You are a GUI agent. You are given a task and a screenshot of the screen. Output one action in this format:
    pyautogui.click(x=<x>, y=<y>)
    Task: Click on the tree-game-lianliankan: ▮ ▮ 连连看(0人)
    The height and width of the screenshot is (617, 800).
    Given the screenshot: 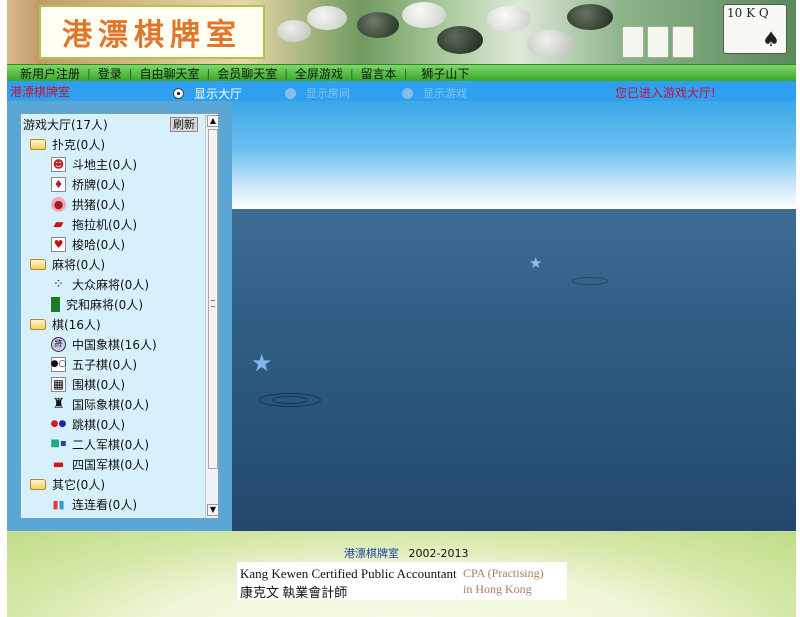 What is the action you would take?
    pyautogui.click(x=113, y=504)
    